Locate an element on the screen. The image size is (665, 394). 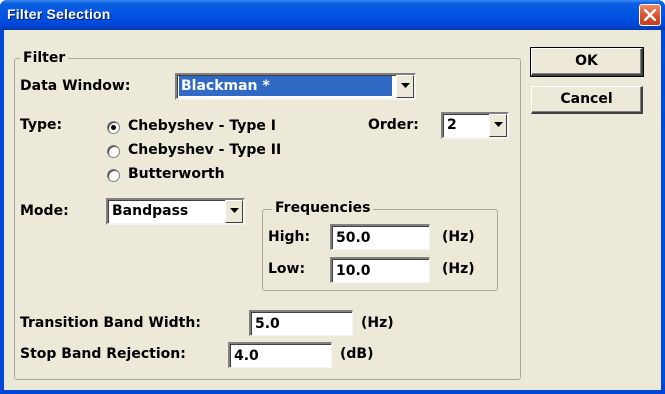
order-value: 2 is located at coordinates (452, 125).